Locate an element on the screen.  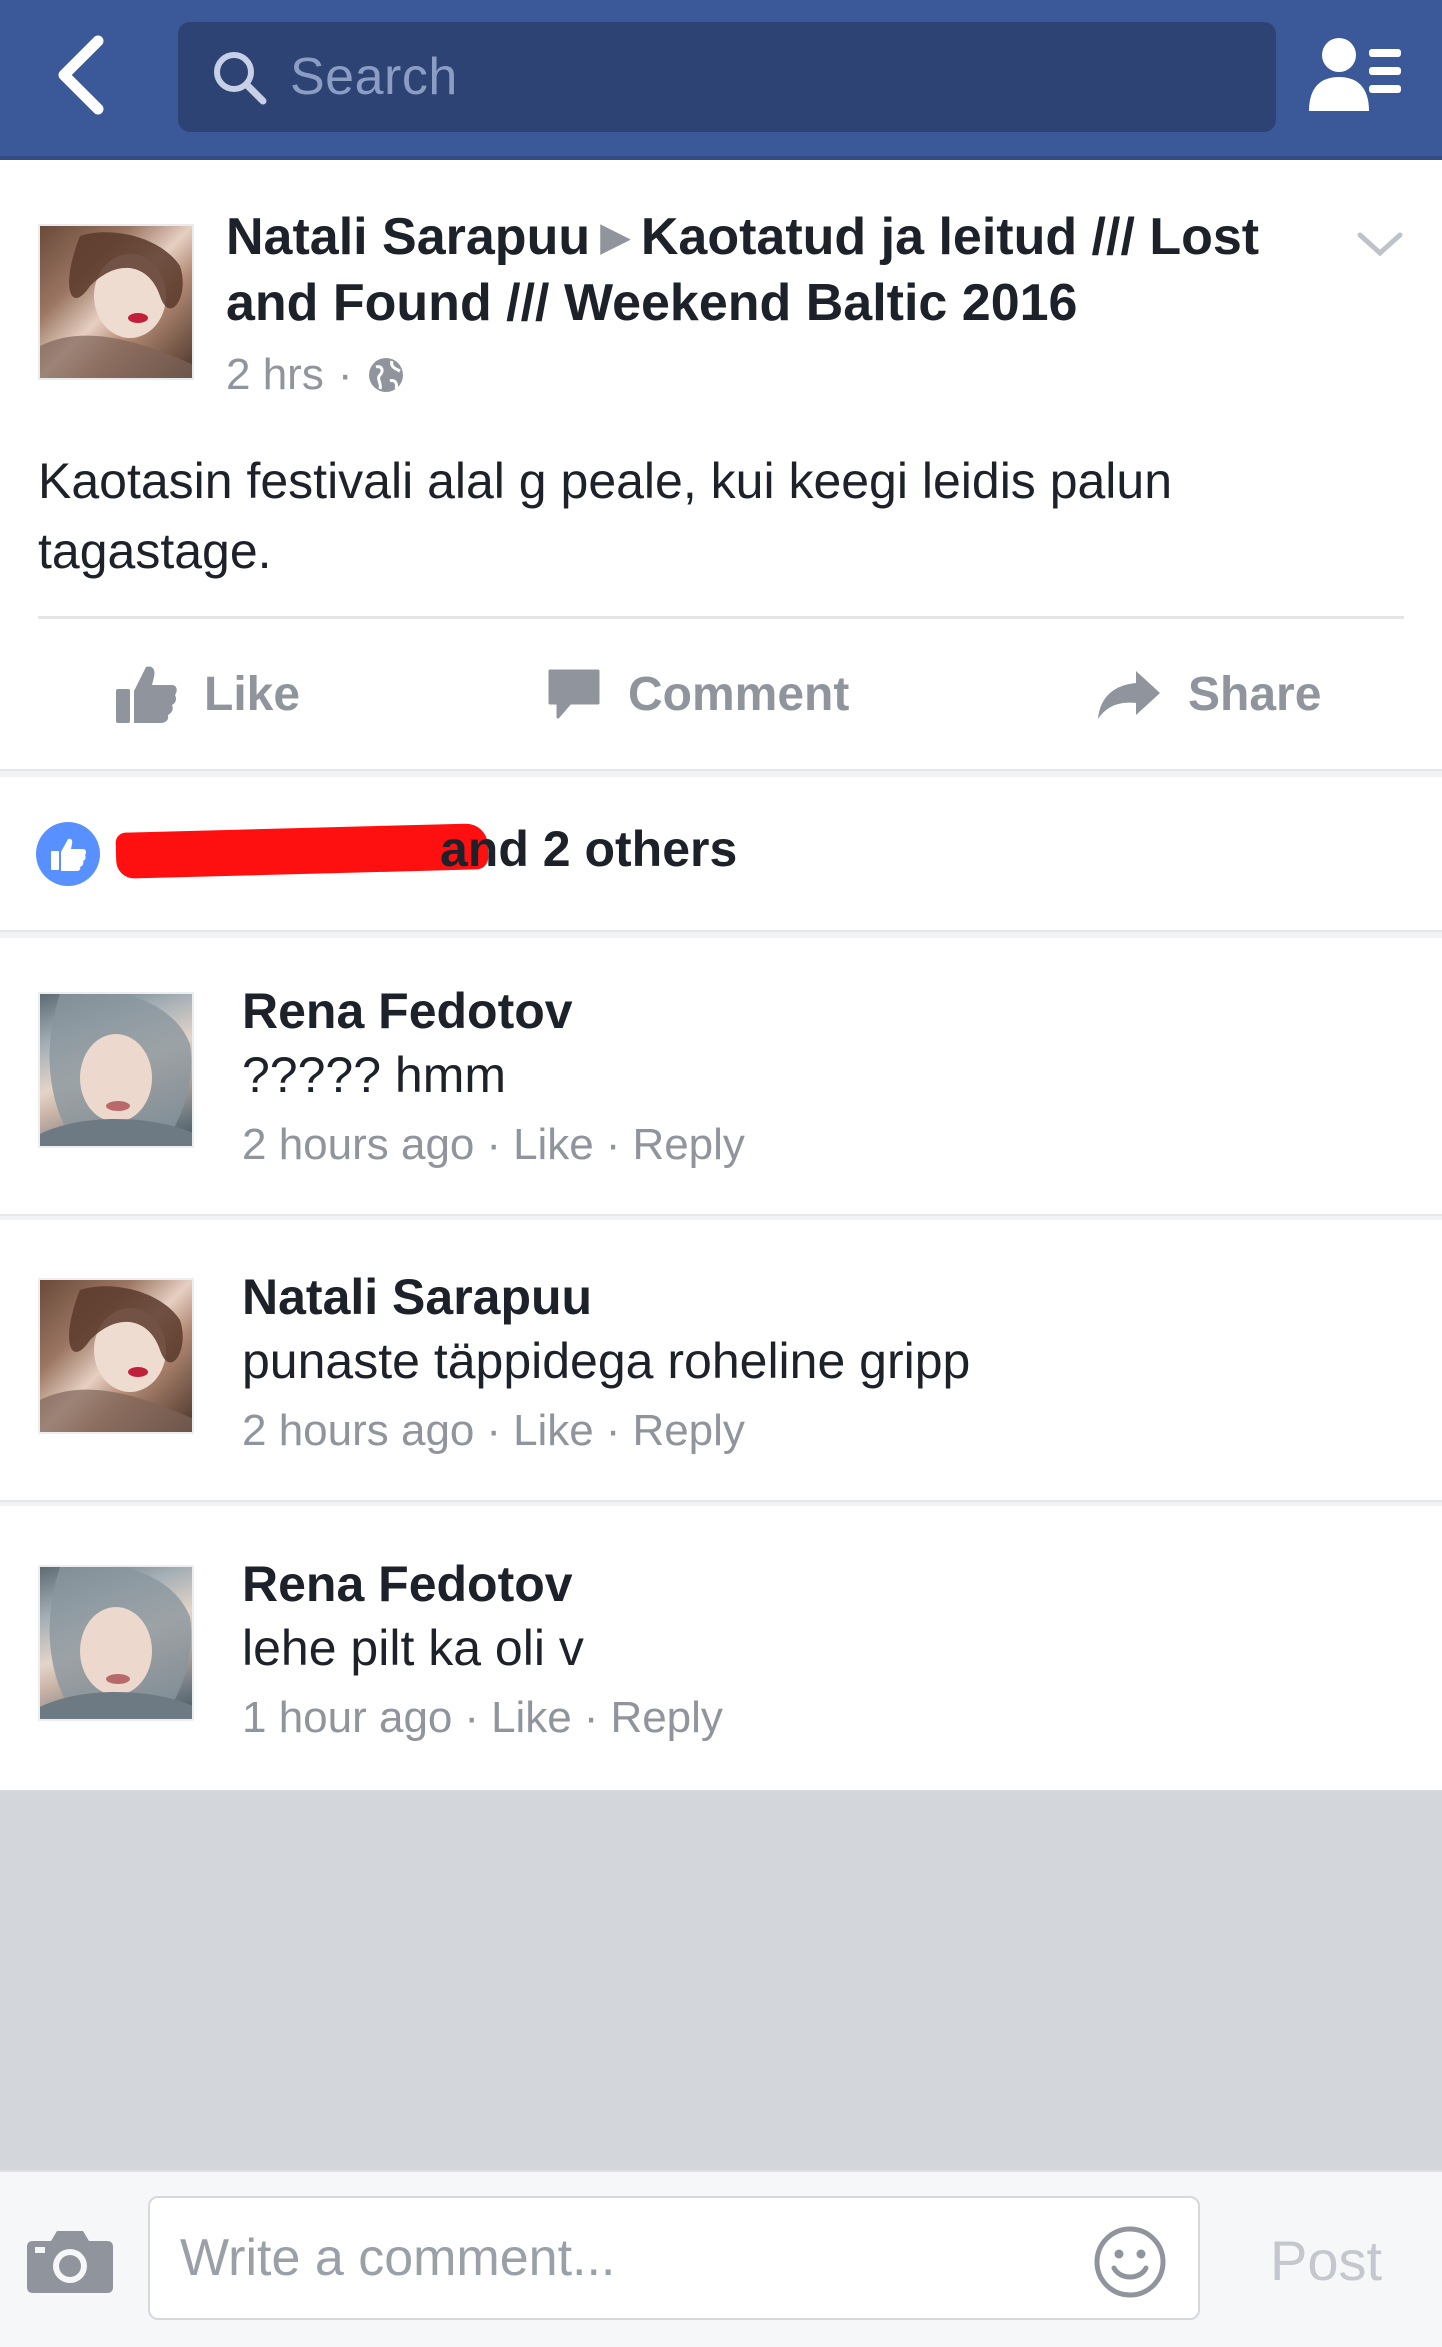
friends-list-icon is located at coordinates (1355, 74).